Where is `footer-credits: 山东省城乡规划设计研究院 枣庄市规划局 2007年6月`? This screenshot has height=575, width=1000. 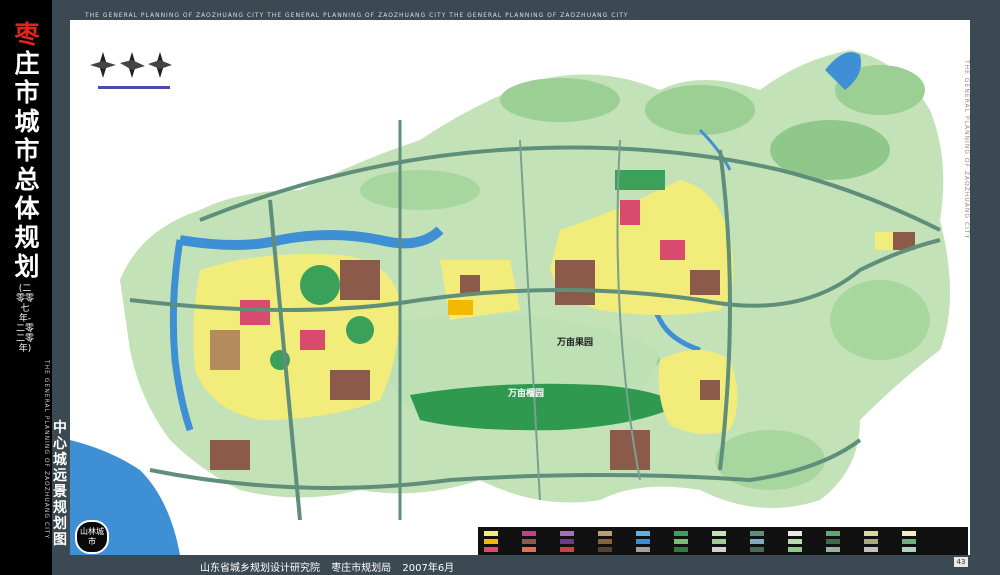
footer-credits: 山东省城乡规划设计研究院 枣庄市规划局 2007年6月 is located at coordinates (331, 566).